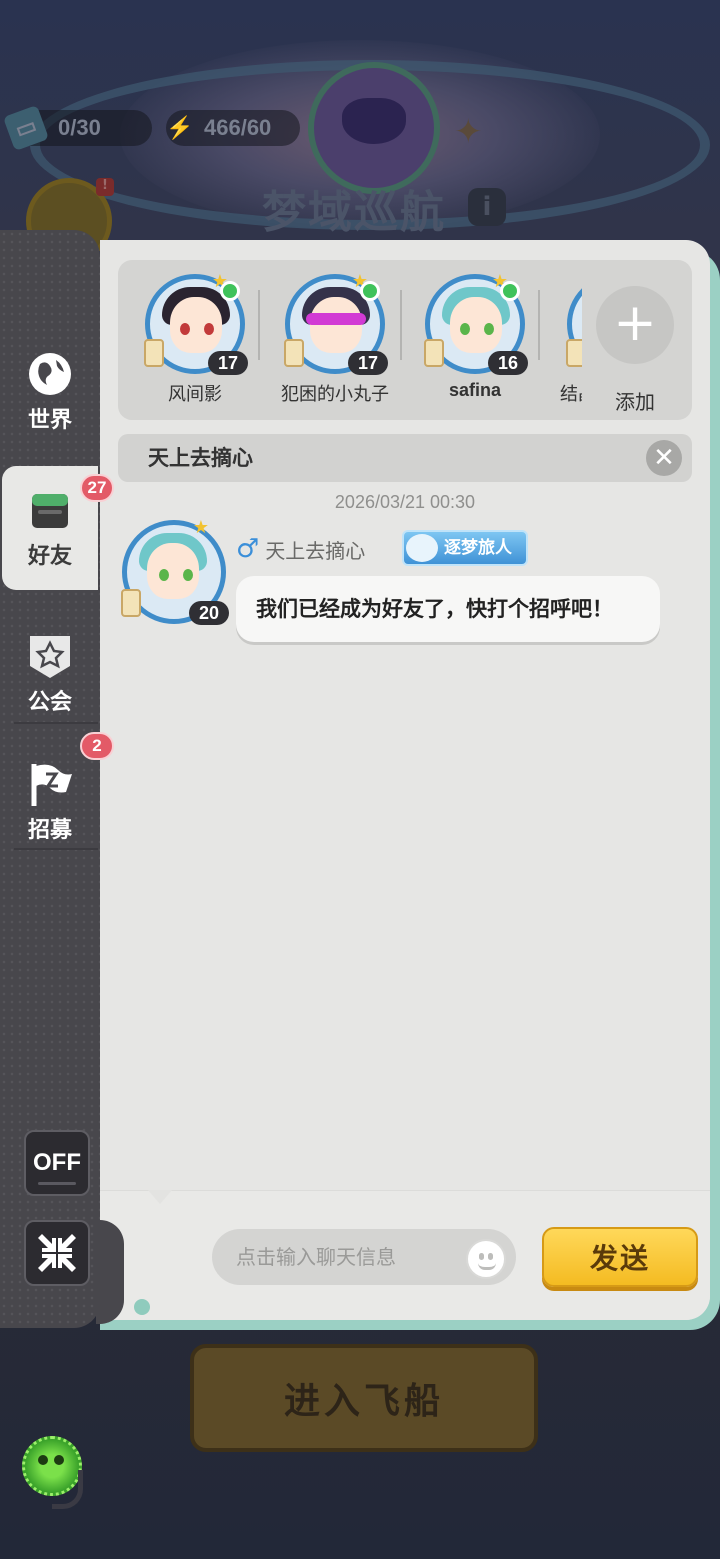 Image resolution: width=720 pixels, height=1559 pixels. What do you see at coordinates (620, 1257) in the screenshot?
I see `send-button: 发送` at bounding box center [620, 1257].